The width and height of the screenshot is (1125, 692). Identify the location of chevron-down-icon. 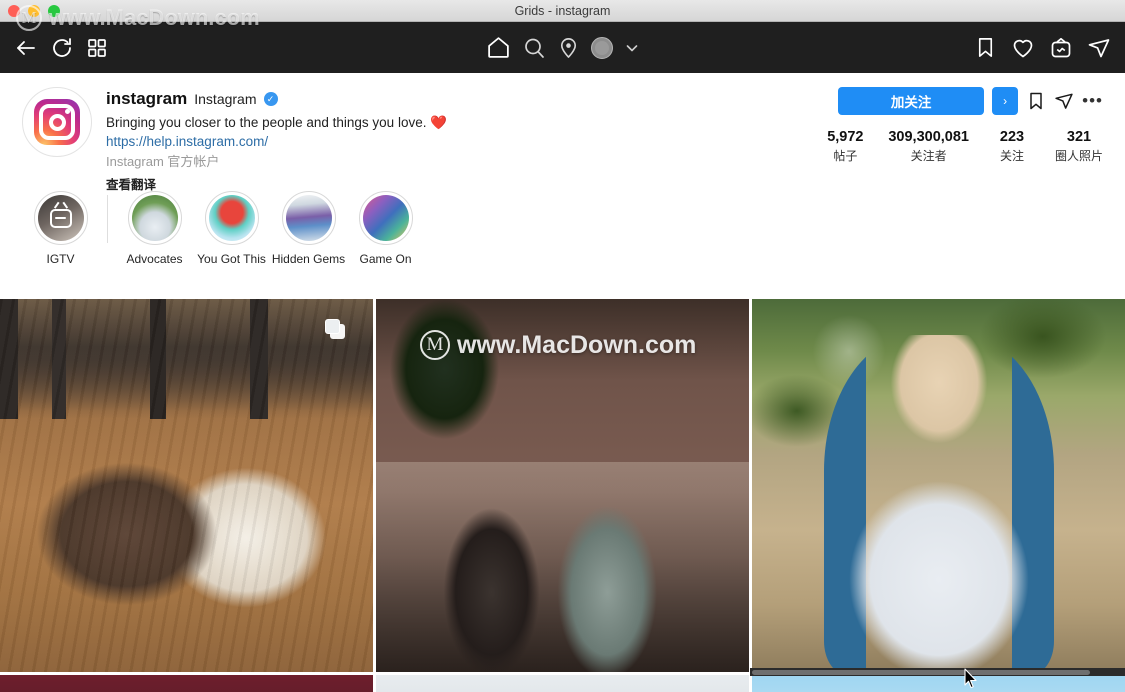
(632, 48).